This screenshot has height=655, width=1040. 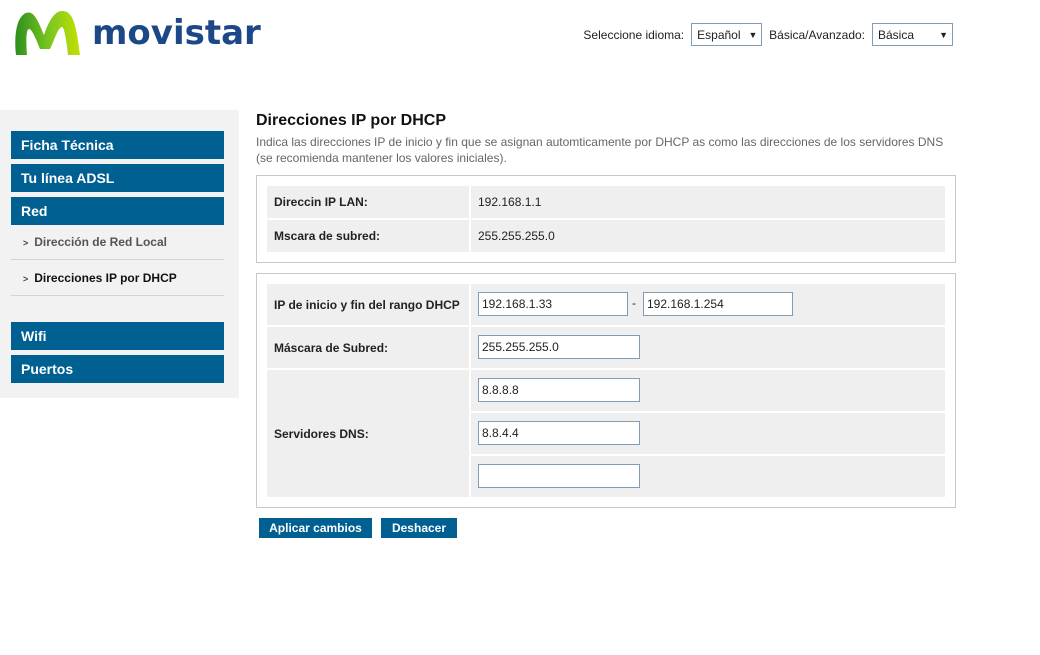 I want to click on sidebar-subitem-direcciones-ip-dhcp: > Direcciones IP por DHCP, so click(x=117, y=278).